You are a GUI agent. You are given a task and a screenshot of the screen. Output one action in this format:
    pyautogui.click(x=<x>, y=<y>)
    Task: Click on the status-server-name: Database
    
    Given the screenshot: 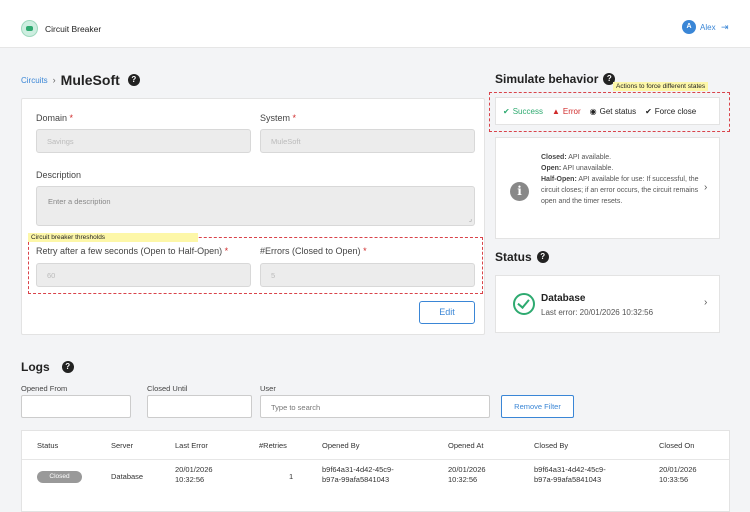 What is the action you would take?
    pyautogui.click(x=563, y=298)
    